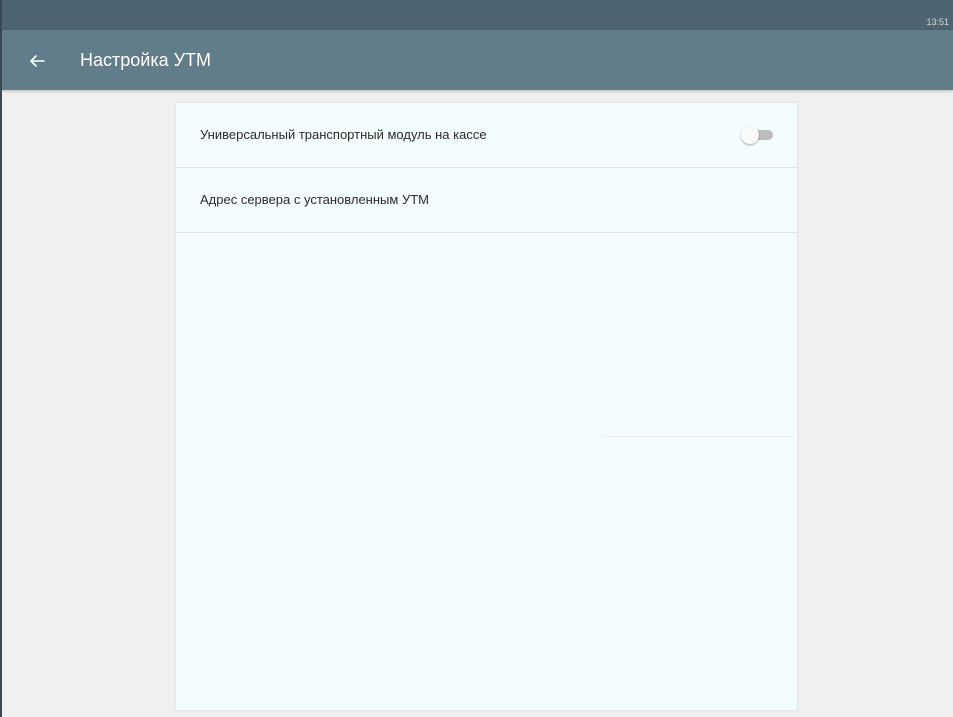 The width and height of the screenshot is (953, 717). Describe the element at coordinates (1, 358) in the screenshot. I see `window-left-edge` at that location.